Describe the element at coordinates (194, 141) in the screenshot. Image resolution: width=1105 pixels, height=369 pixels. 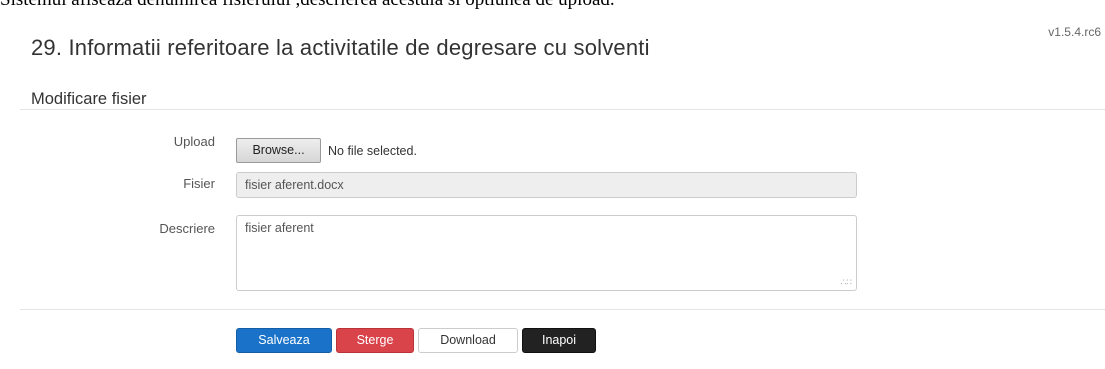
I see `upload-label: Upload` at that location.